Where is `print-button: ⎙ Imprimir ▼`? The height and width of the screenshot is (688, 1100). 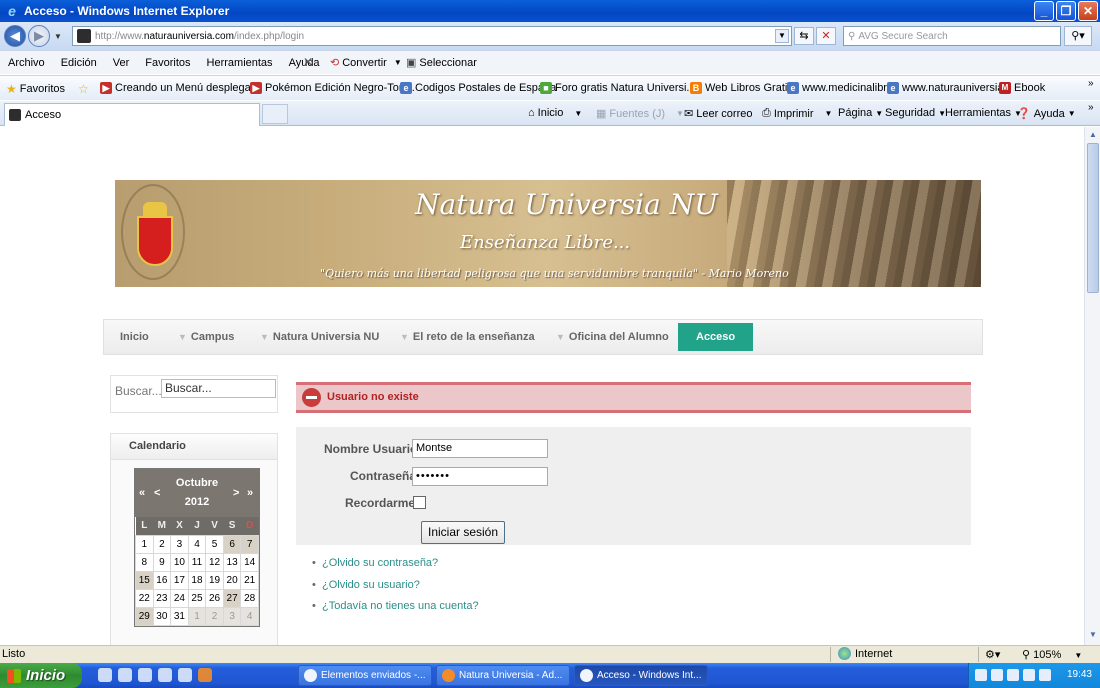 print-button: ⎙ Imprimir ▼ is located at coordinates (797, 113).